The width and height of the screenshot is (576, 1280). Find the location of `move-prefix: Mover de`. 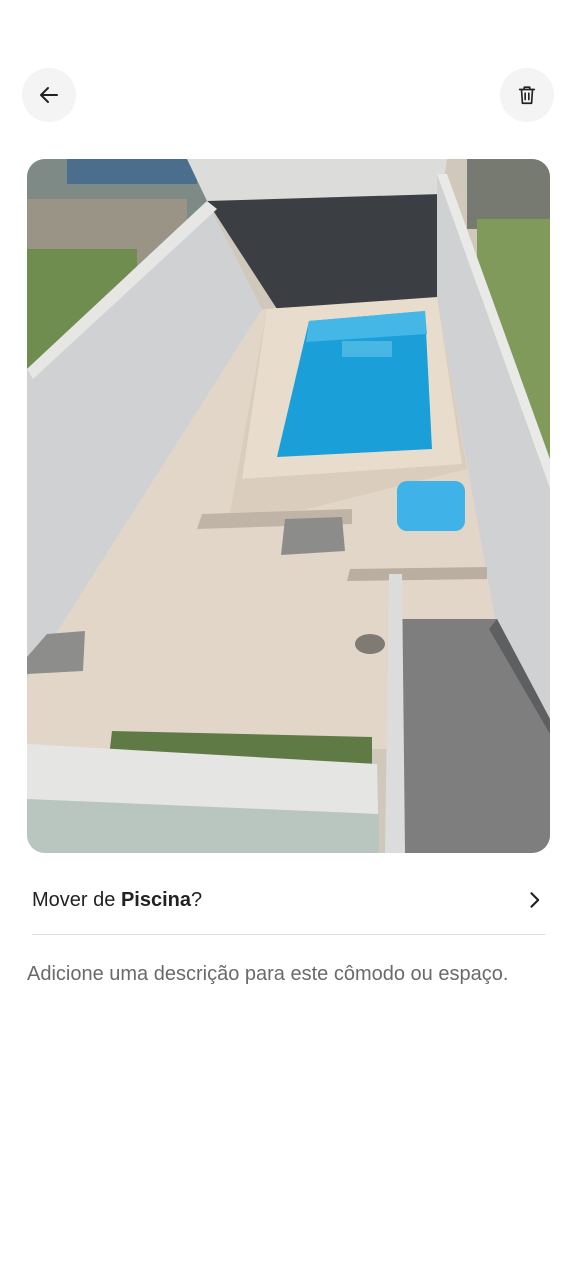

move-prefix: Mover de is located at coordinates (76, 899).